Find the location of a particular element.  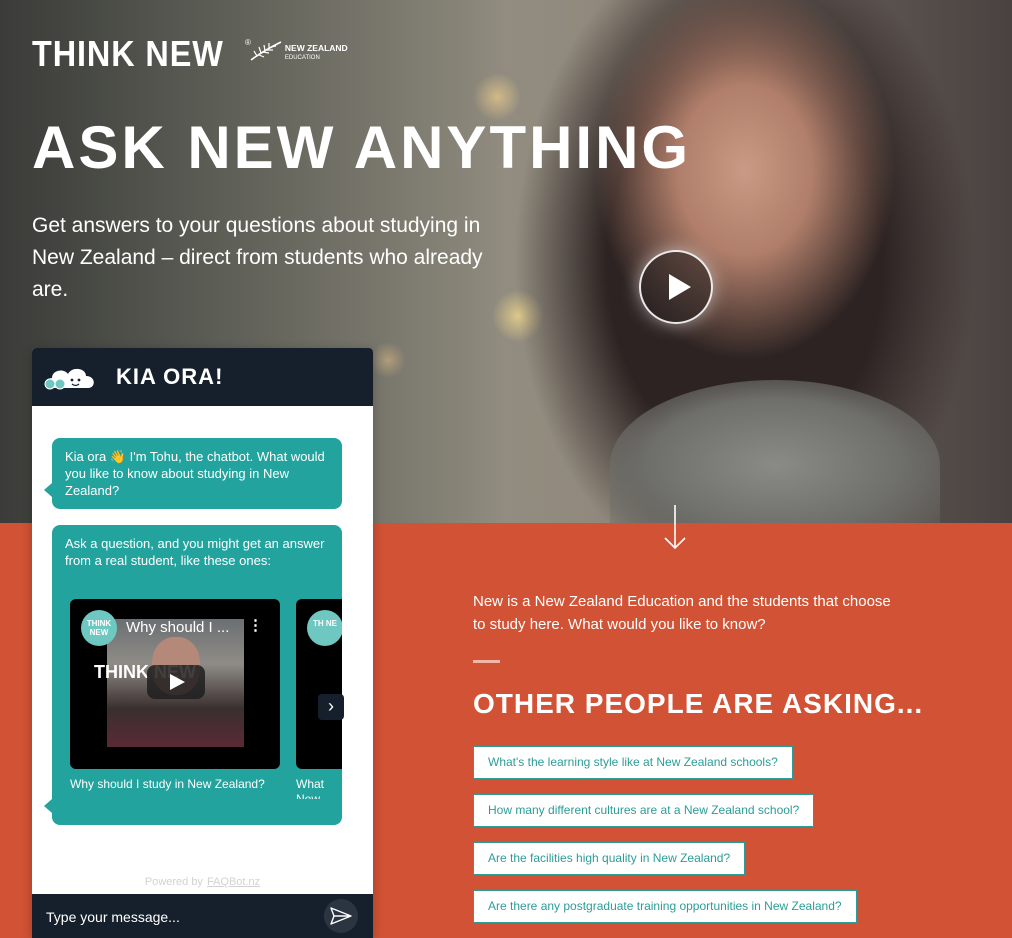

faqbot-link: FAQBot.nz is located at coordinates (233, 882).